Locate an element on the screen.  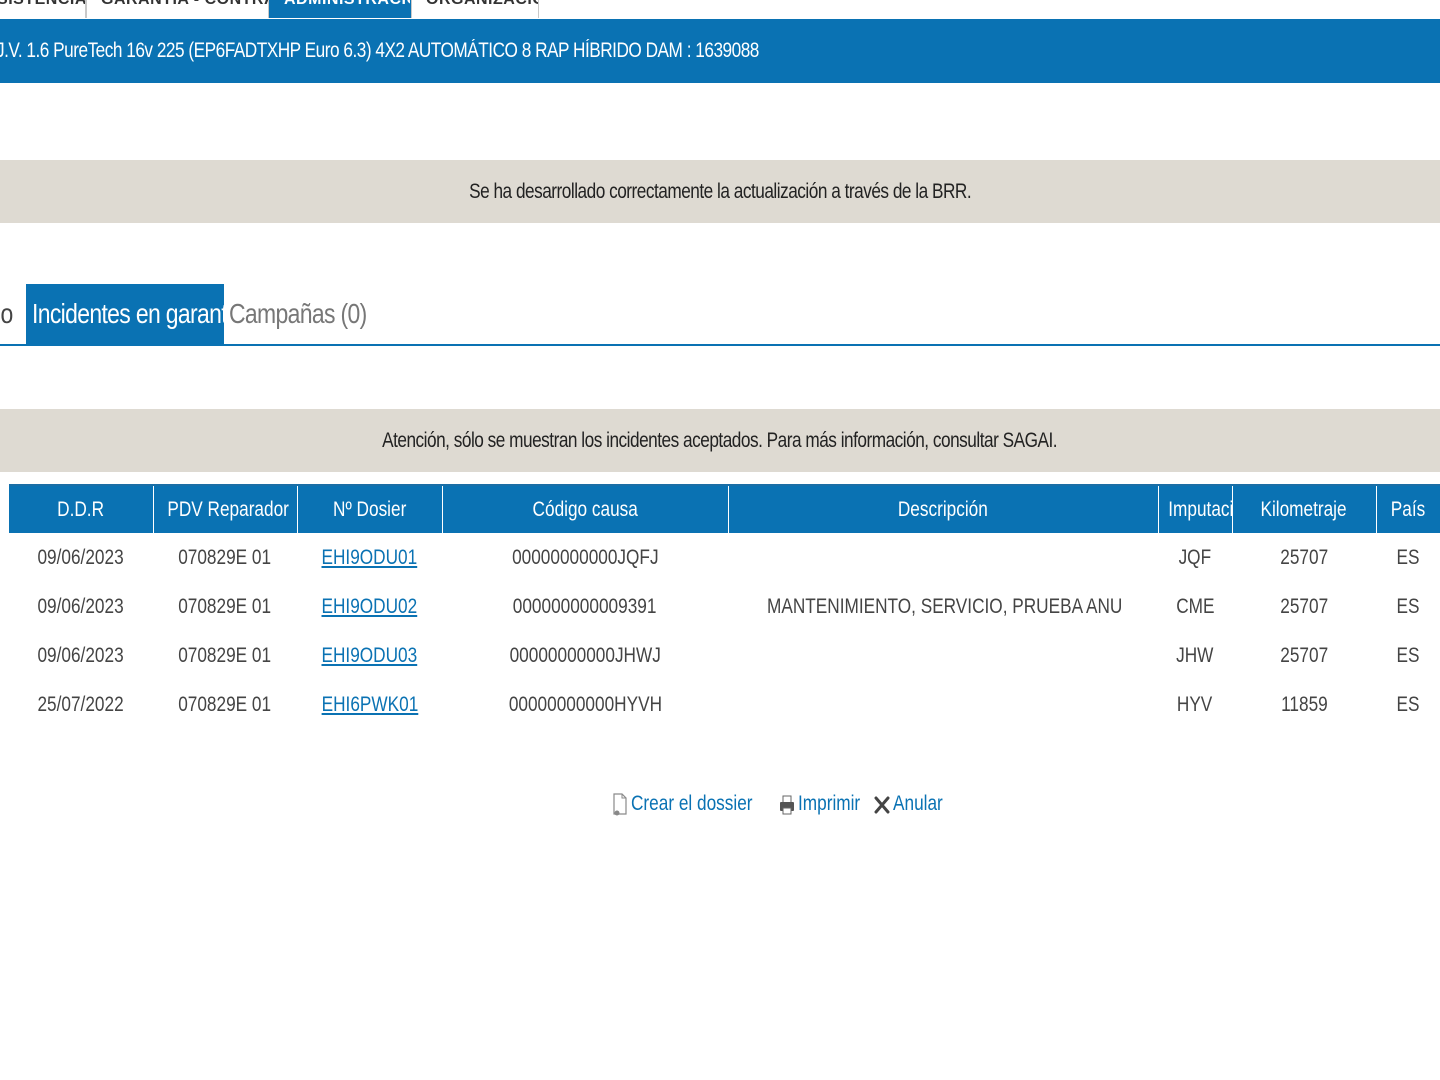
tab-previous-label: lo is located at coordinates (6, 313).